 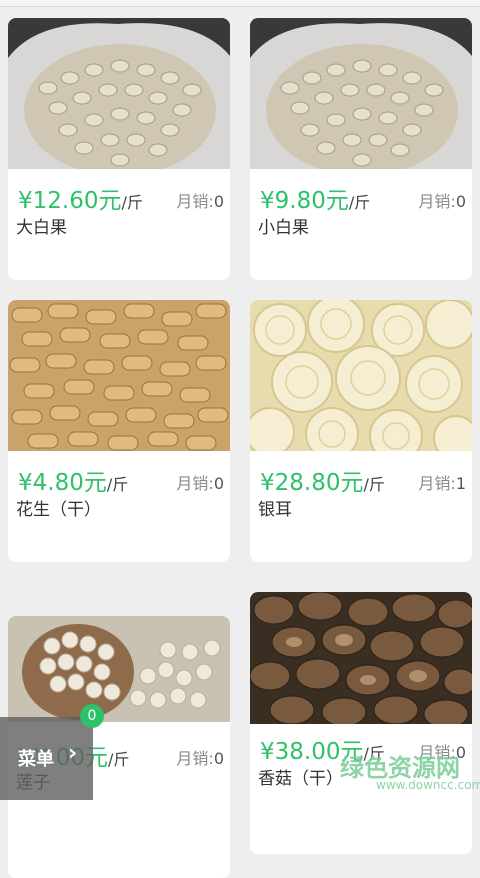 What do you see at coordinates (300, 779) in the screenshot?
I see `product-name: 香菇（干）` at bounding box center [300, 779].